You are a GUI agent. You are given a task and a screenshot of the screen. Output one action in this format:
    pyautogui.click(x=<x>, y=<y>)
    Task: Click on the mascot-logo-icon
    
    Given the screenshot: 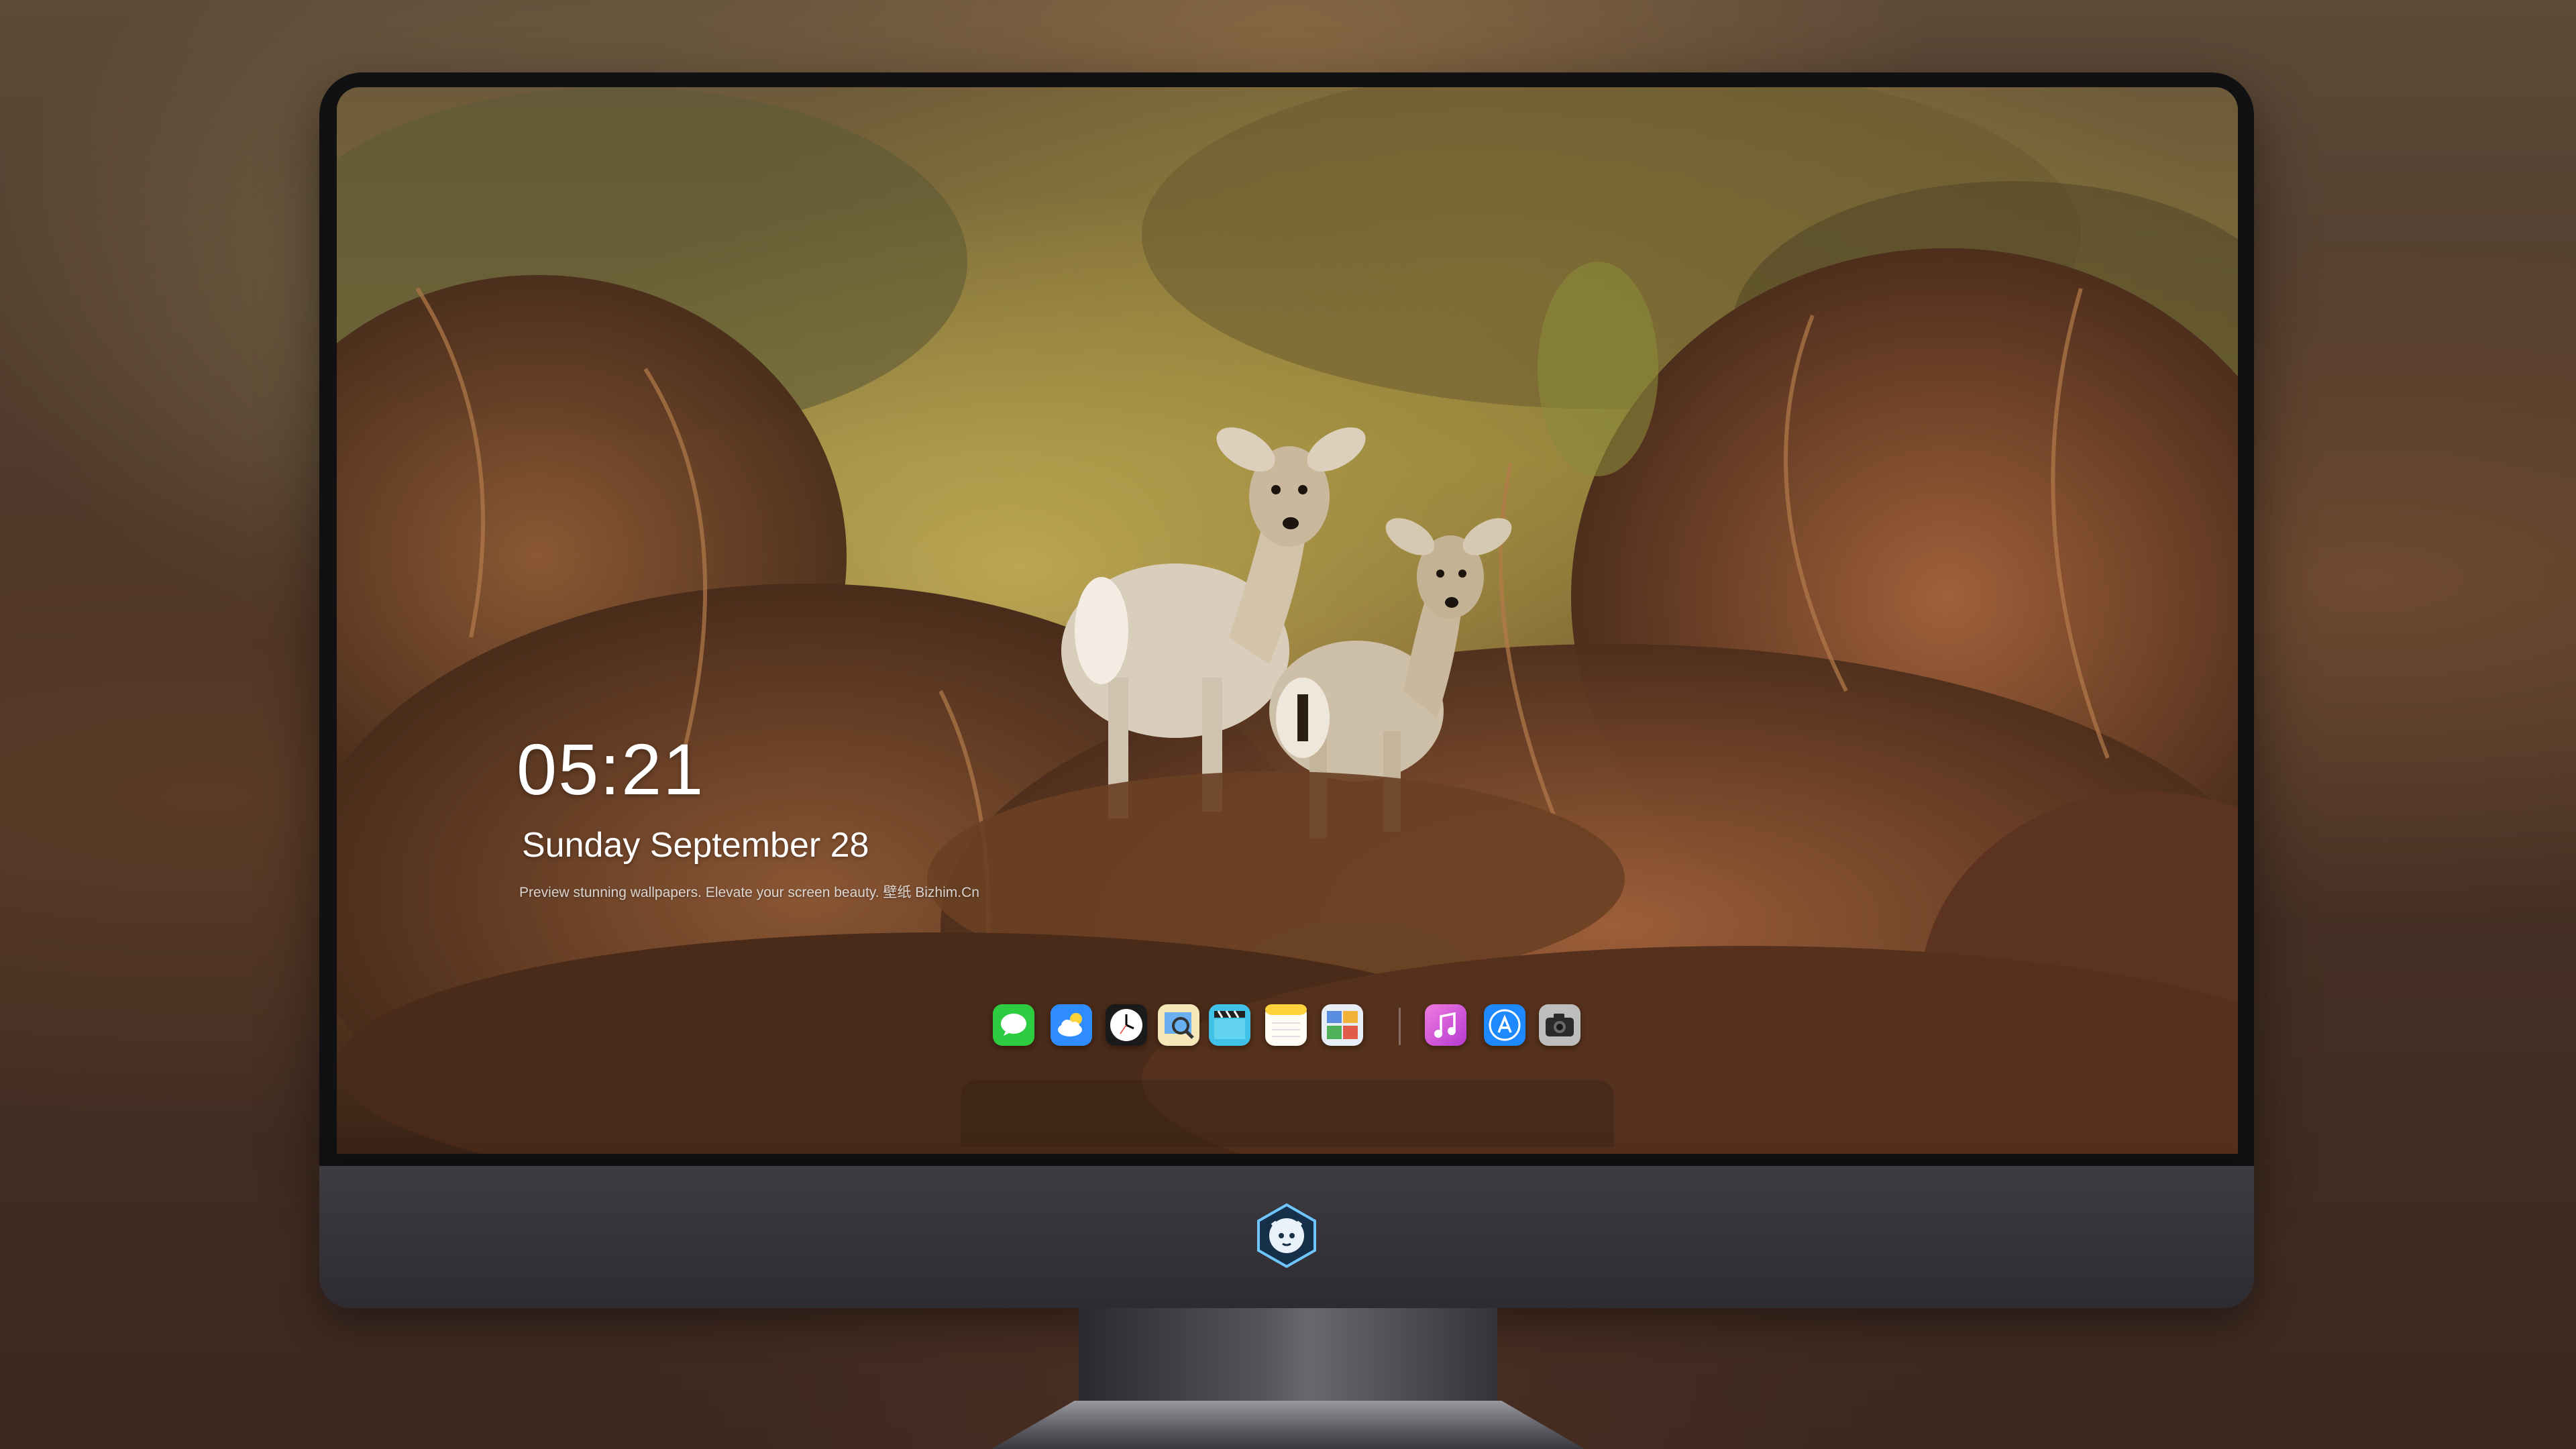 What is the action you would take?
    pyautogui.click(x=1286, y=1236)
    